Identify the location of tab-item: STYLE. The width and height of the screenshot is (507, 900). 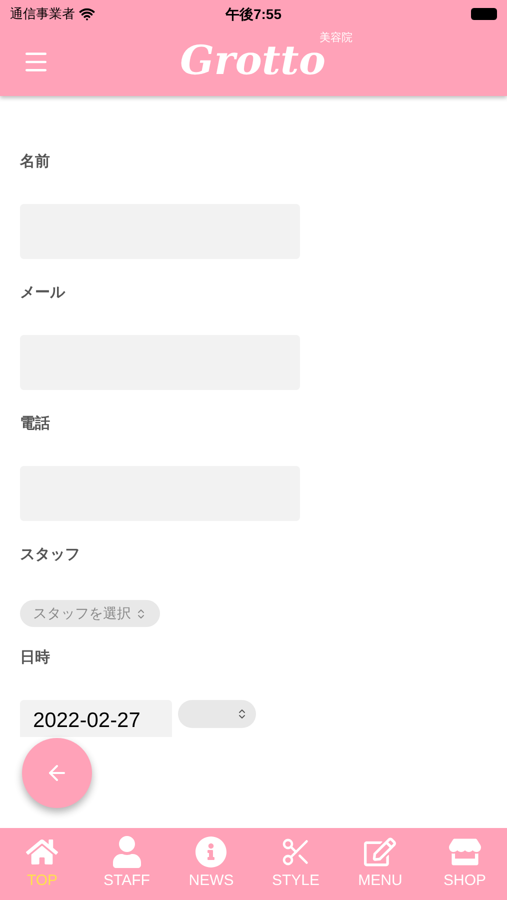
(296, 864).